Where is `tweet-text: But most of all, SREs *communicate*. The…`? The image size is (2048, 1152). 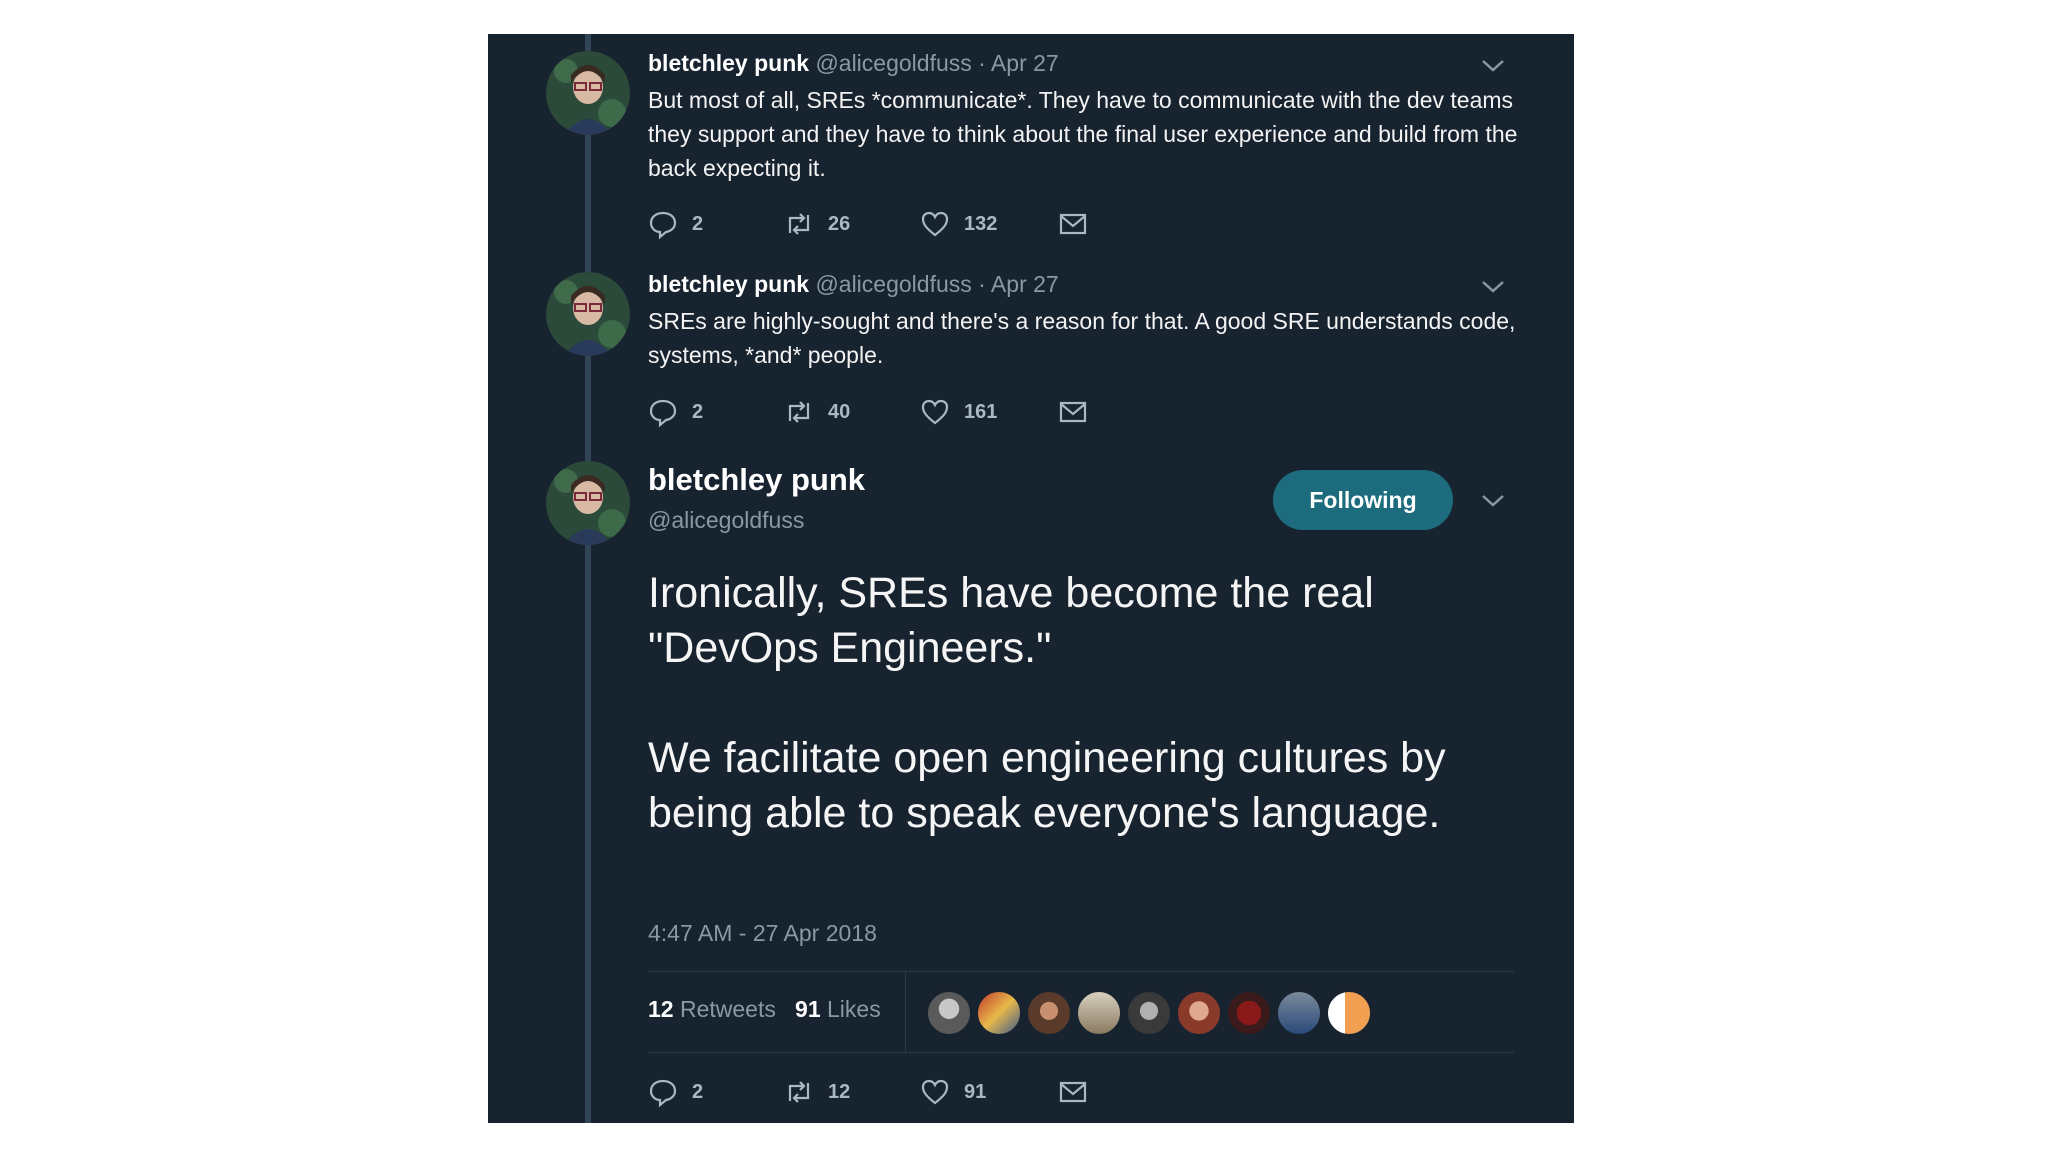
tweet-text: But most of all, SREs *communicate*. The… is located at coordinates (1083, 134).